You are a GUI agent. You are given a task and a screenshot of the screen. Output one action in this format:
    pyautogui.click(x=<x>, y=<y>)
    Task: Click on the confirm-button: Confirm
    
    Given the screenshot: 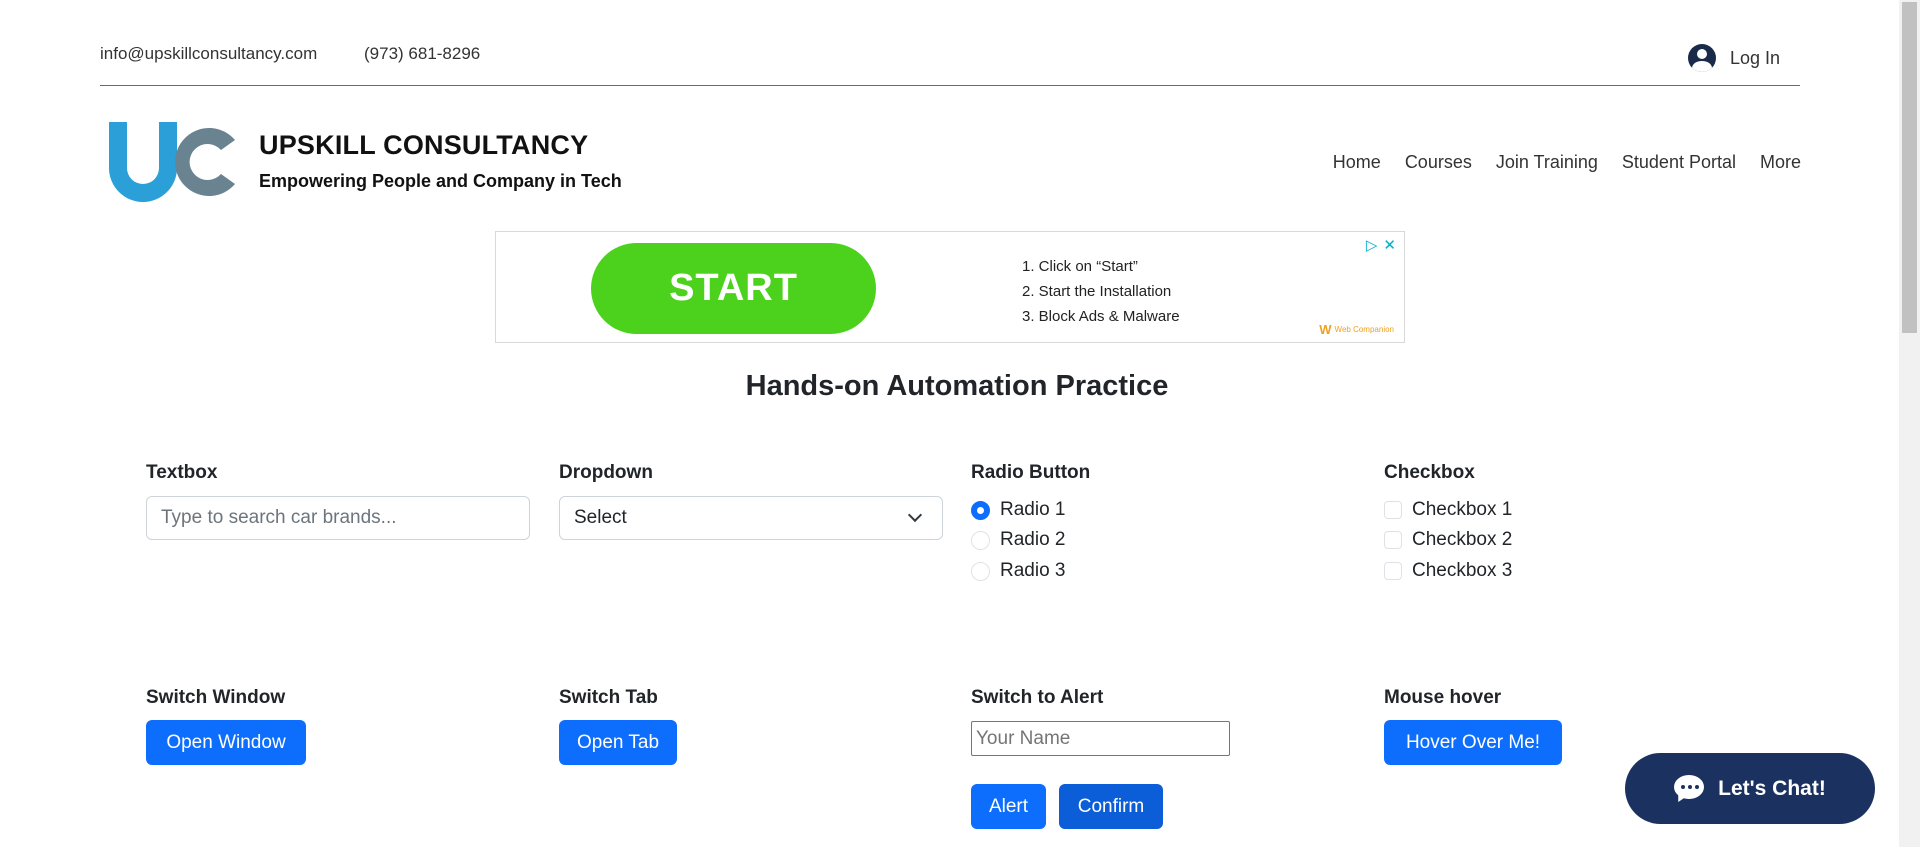 What is the action you would take?
    pyautogui.click(x=1111, y=806)
    